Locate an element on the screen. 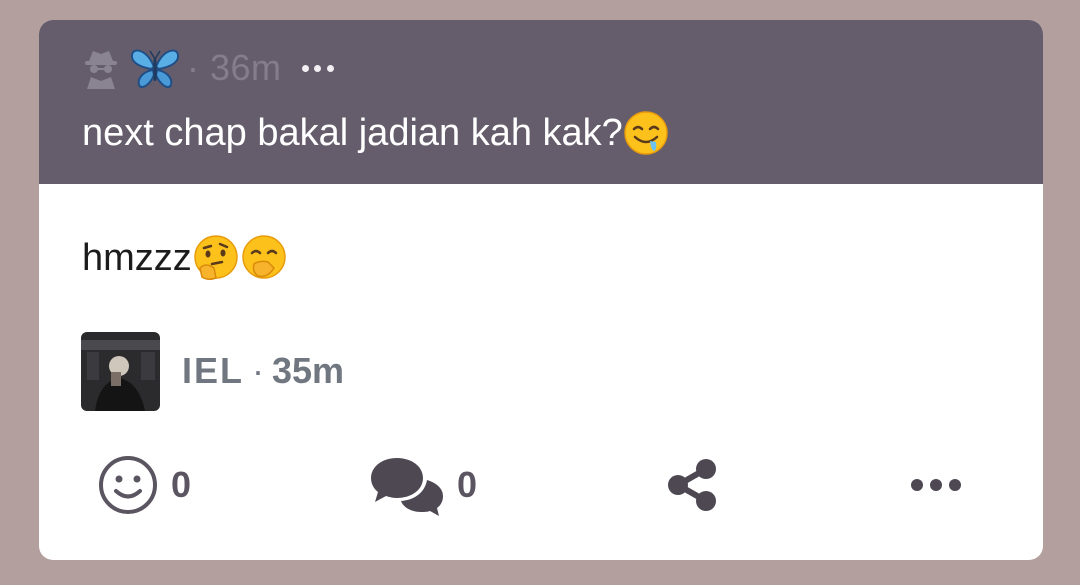 This screenshot has width=1080, height=585. reply-text-row: hmzzz is located at coordinates (185, 258).